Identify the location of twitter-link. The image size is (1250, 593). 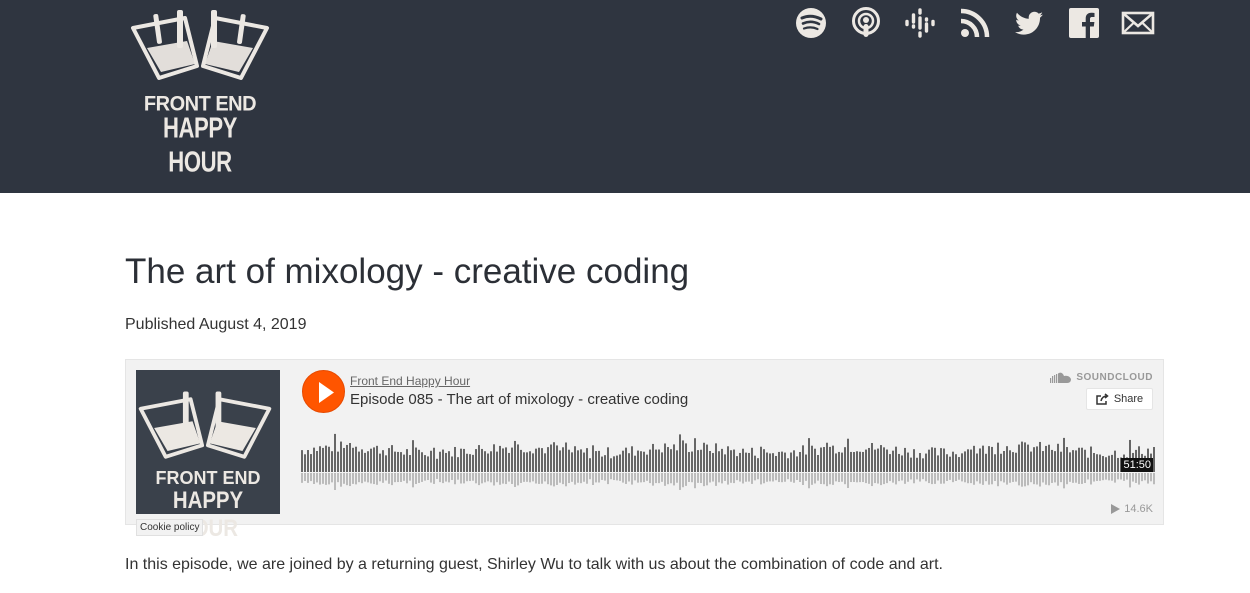
(1029, 23).